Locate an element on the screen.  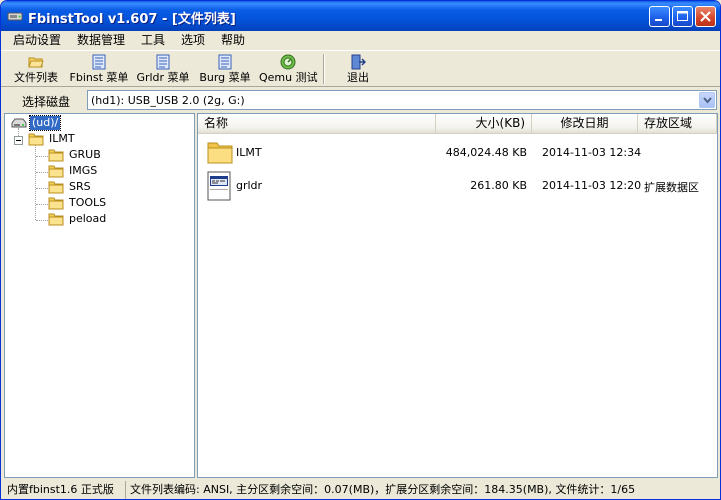
title-bar: FbinstTool v1.607 - [文件列表] is located at coordinates (360, 16).